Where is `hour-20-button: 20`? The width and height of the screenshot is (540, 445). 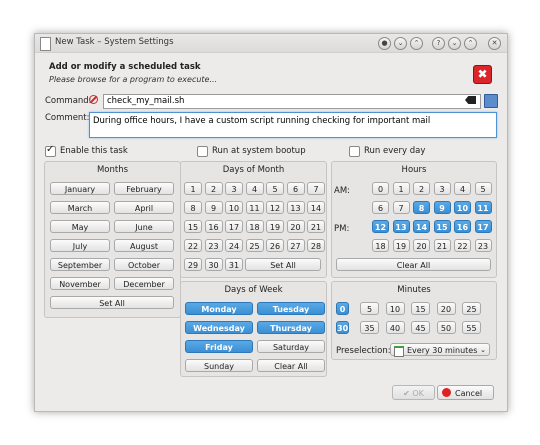
hour-20-button: 20 is located at coordinates (421, 245).